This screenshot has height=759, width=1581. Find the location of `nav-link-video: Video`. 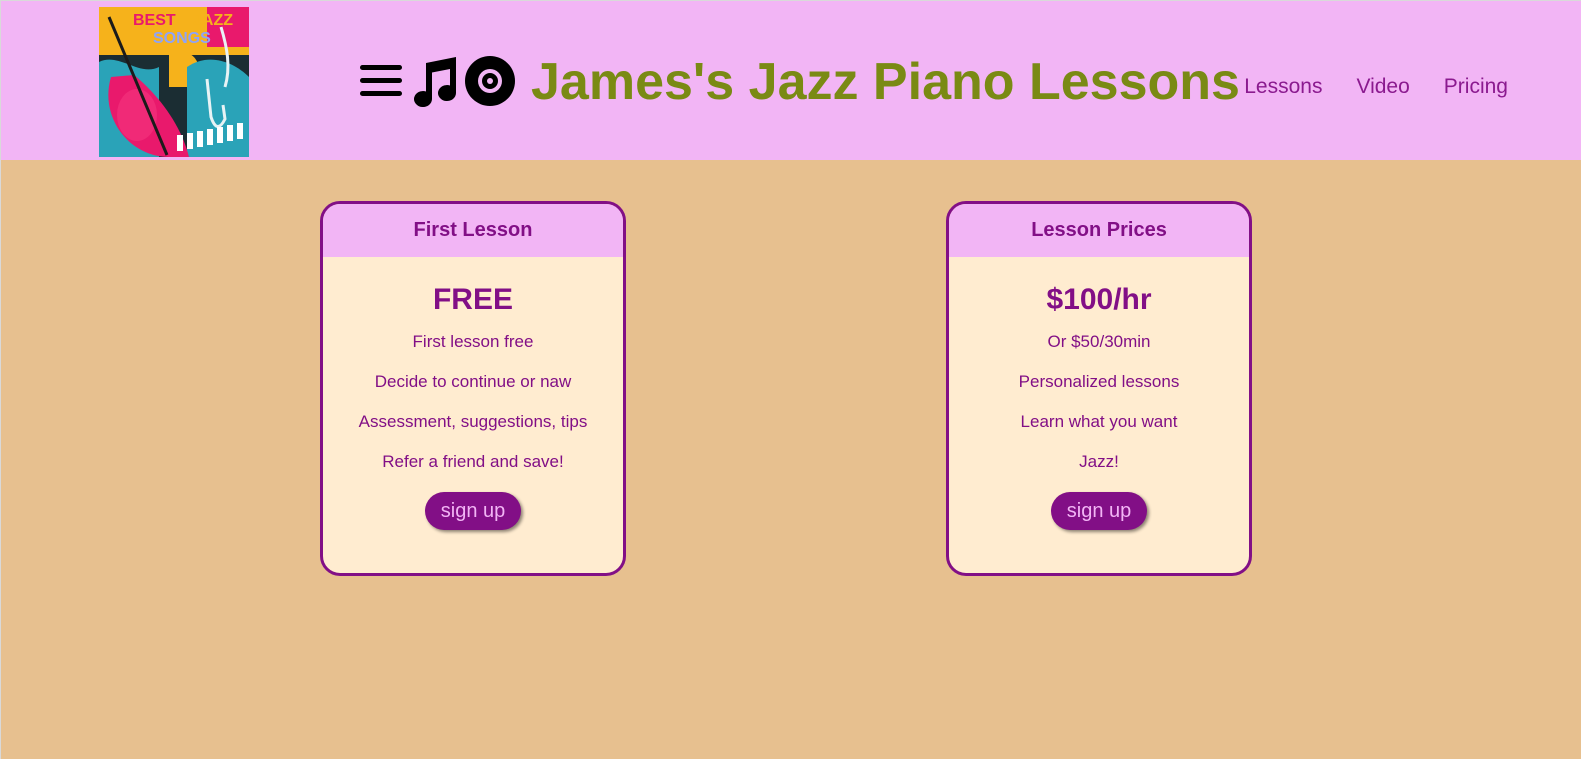

nav-link-video: Video is located at coordinates (1382, 87).